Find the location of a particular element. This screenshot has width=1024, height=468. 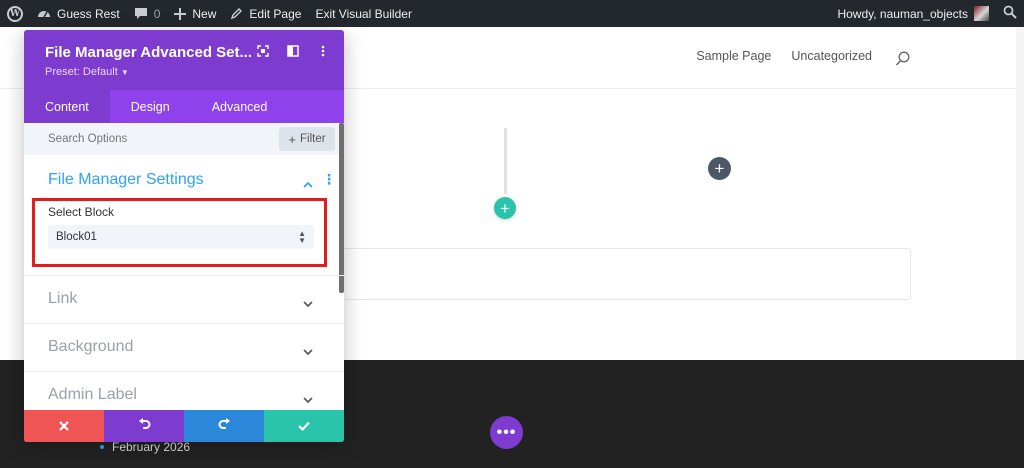

edit-page-label: Edit Page is located at coordinates (275, 13).